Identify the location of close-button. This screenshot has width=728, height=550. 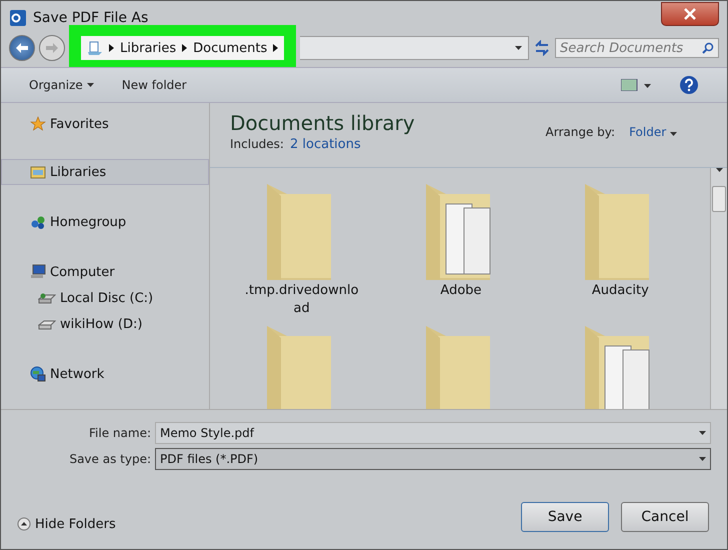
(690, 14).